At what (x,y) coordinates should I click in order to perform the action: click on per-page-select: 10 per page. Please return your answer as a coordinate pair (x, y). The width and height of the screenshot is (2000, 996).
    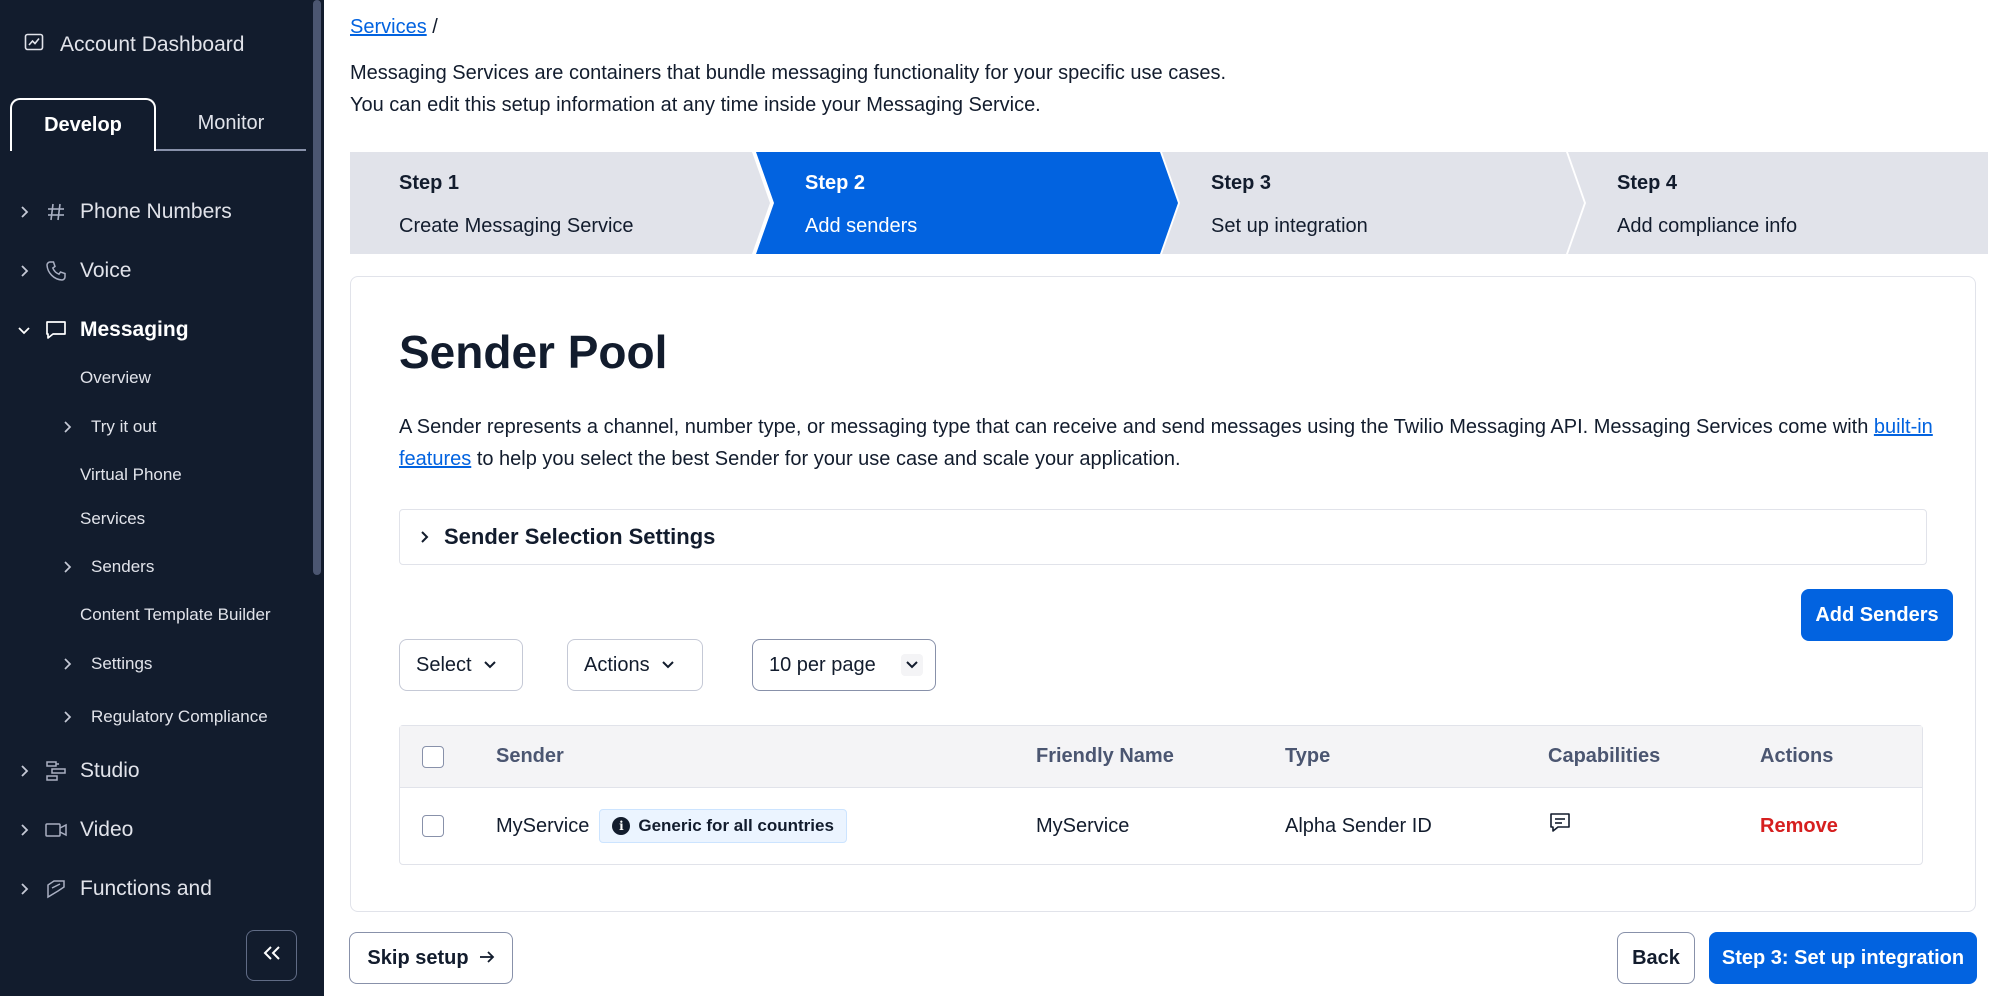
    Looking at the image, I should click on (844, 665).